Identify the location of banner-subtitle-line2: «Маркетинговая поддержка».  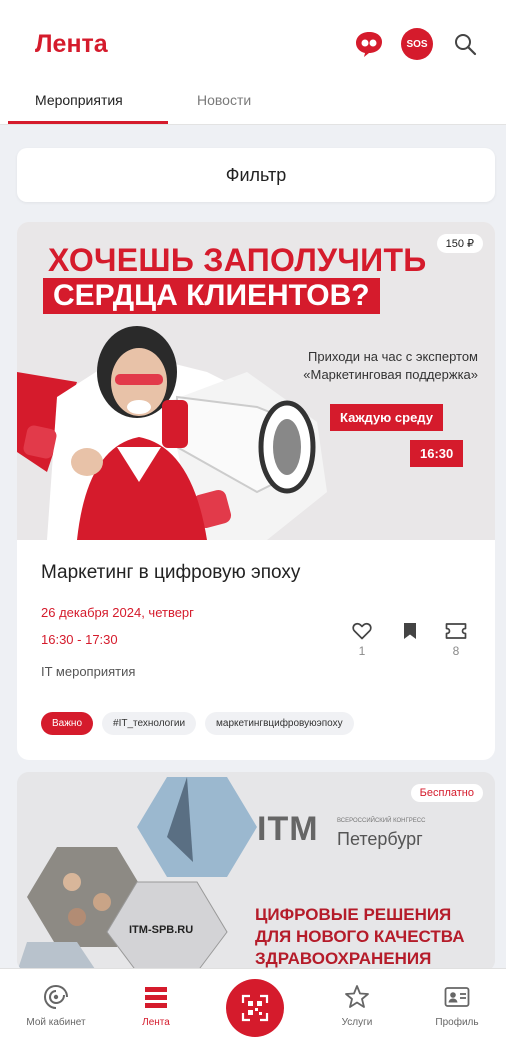
(390, 374).